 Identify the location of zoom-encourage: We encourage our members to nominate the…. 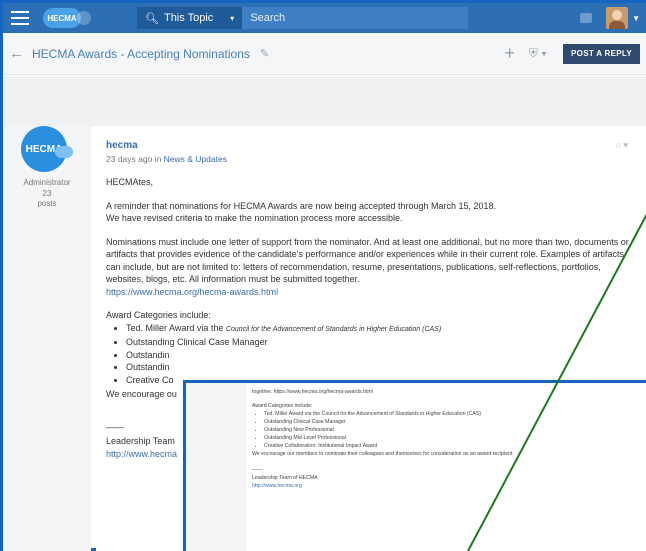
(383, 454).